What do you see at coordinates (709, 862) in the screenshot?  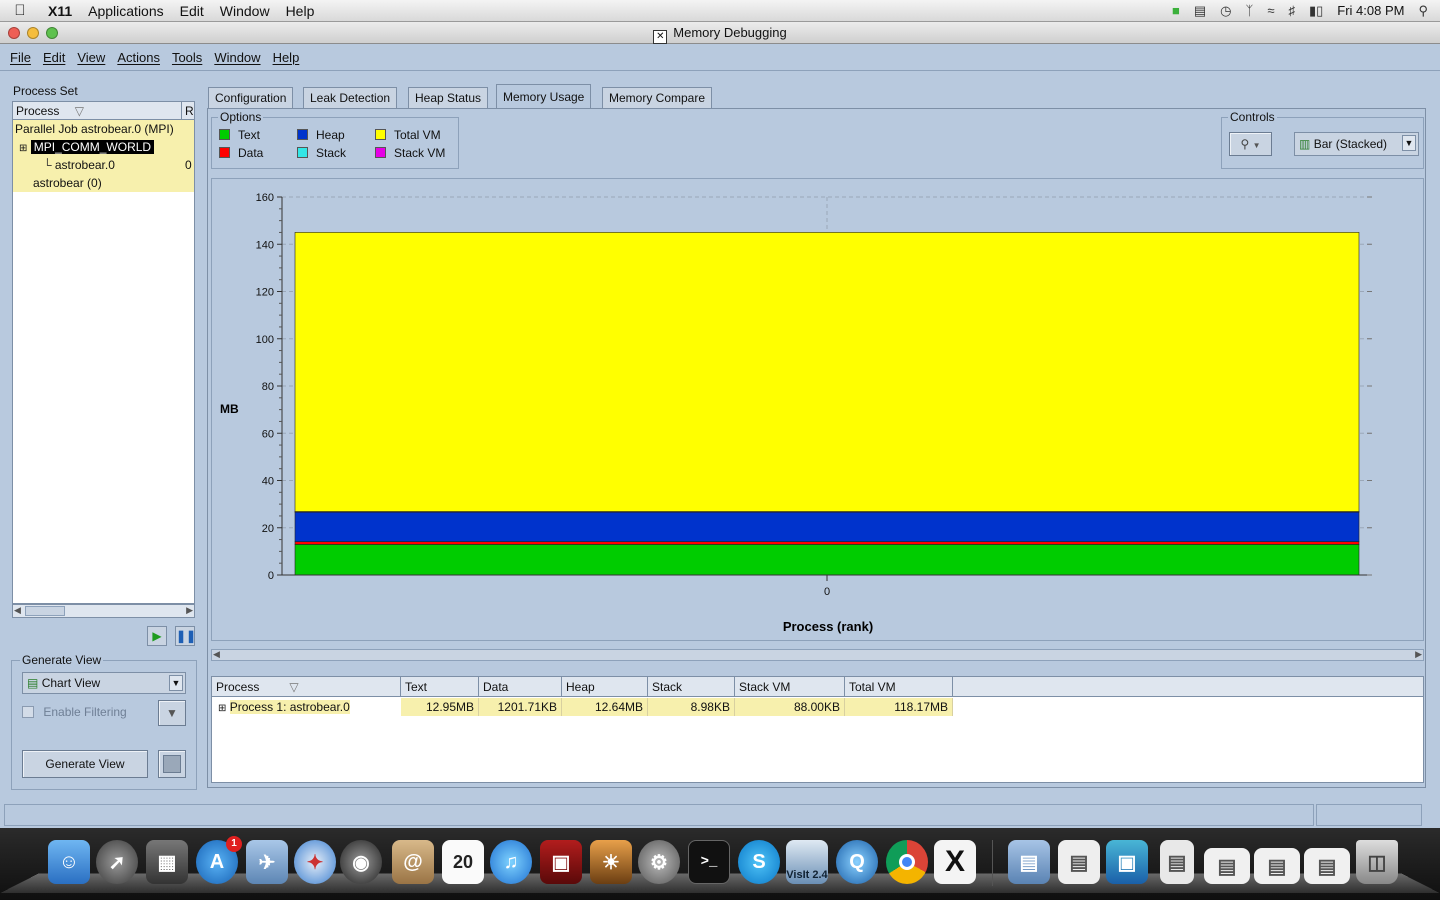 I see `terminal-icon: >_` at bounding box center [709, 862].